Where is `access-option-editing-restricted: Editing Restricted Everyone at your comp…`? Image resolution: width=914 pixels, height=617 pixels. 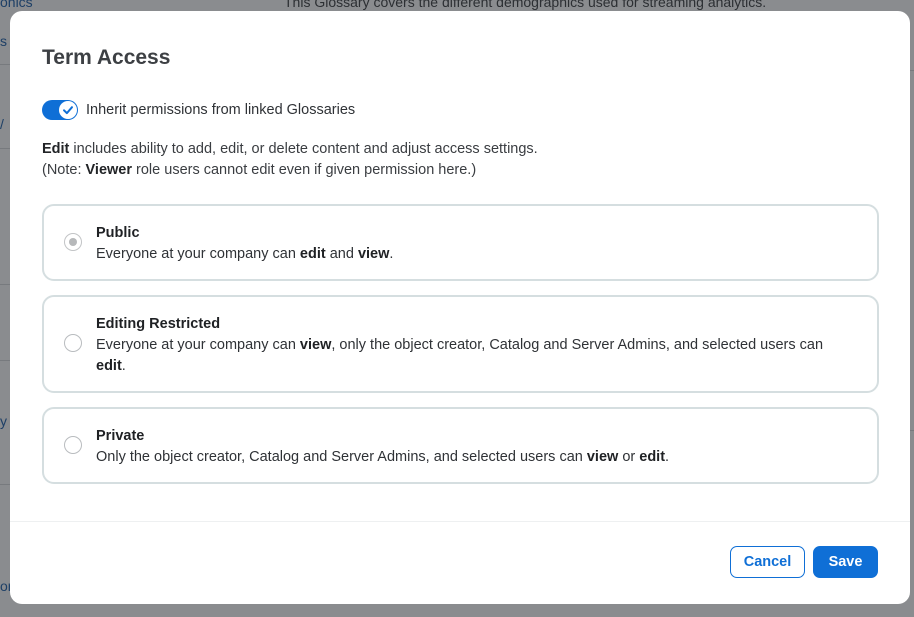
access-option-editing-restricted: Editing Restricted Everyone at your comp… is located at coordinates (460, 344).